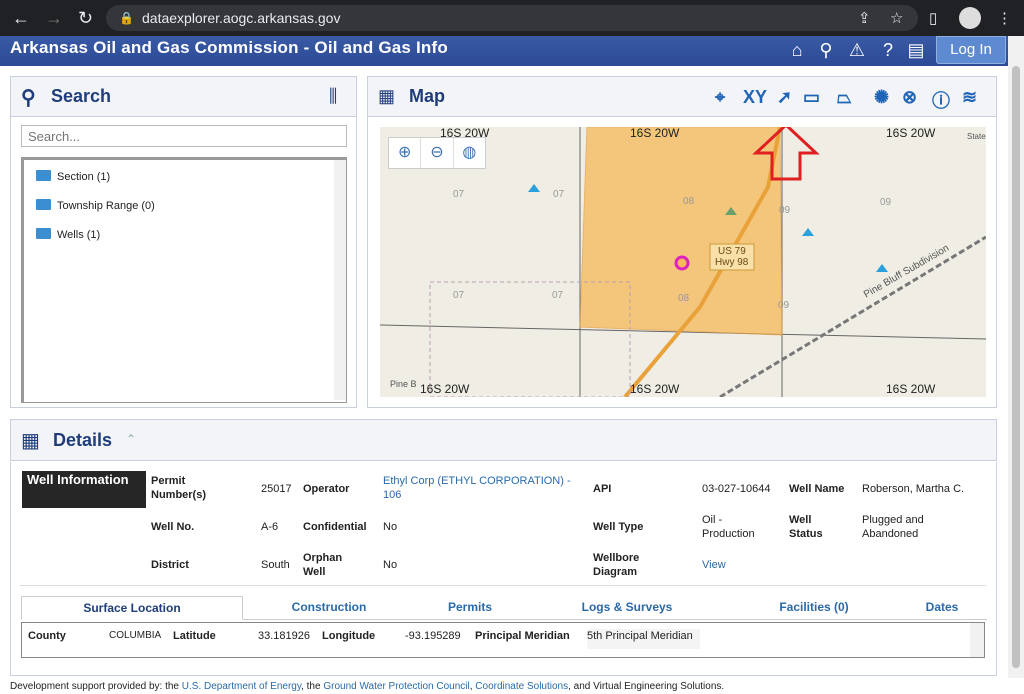  Describe the element at coordinates (333, 96) in the screenshot. I see `filter-sliders-icon: ⫼` at that location.